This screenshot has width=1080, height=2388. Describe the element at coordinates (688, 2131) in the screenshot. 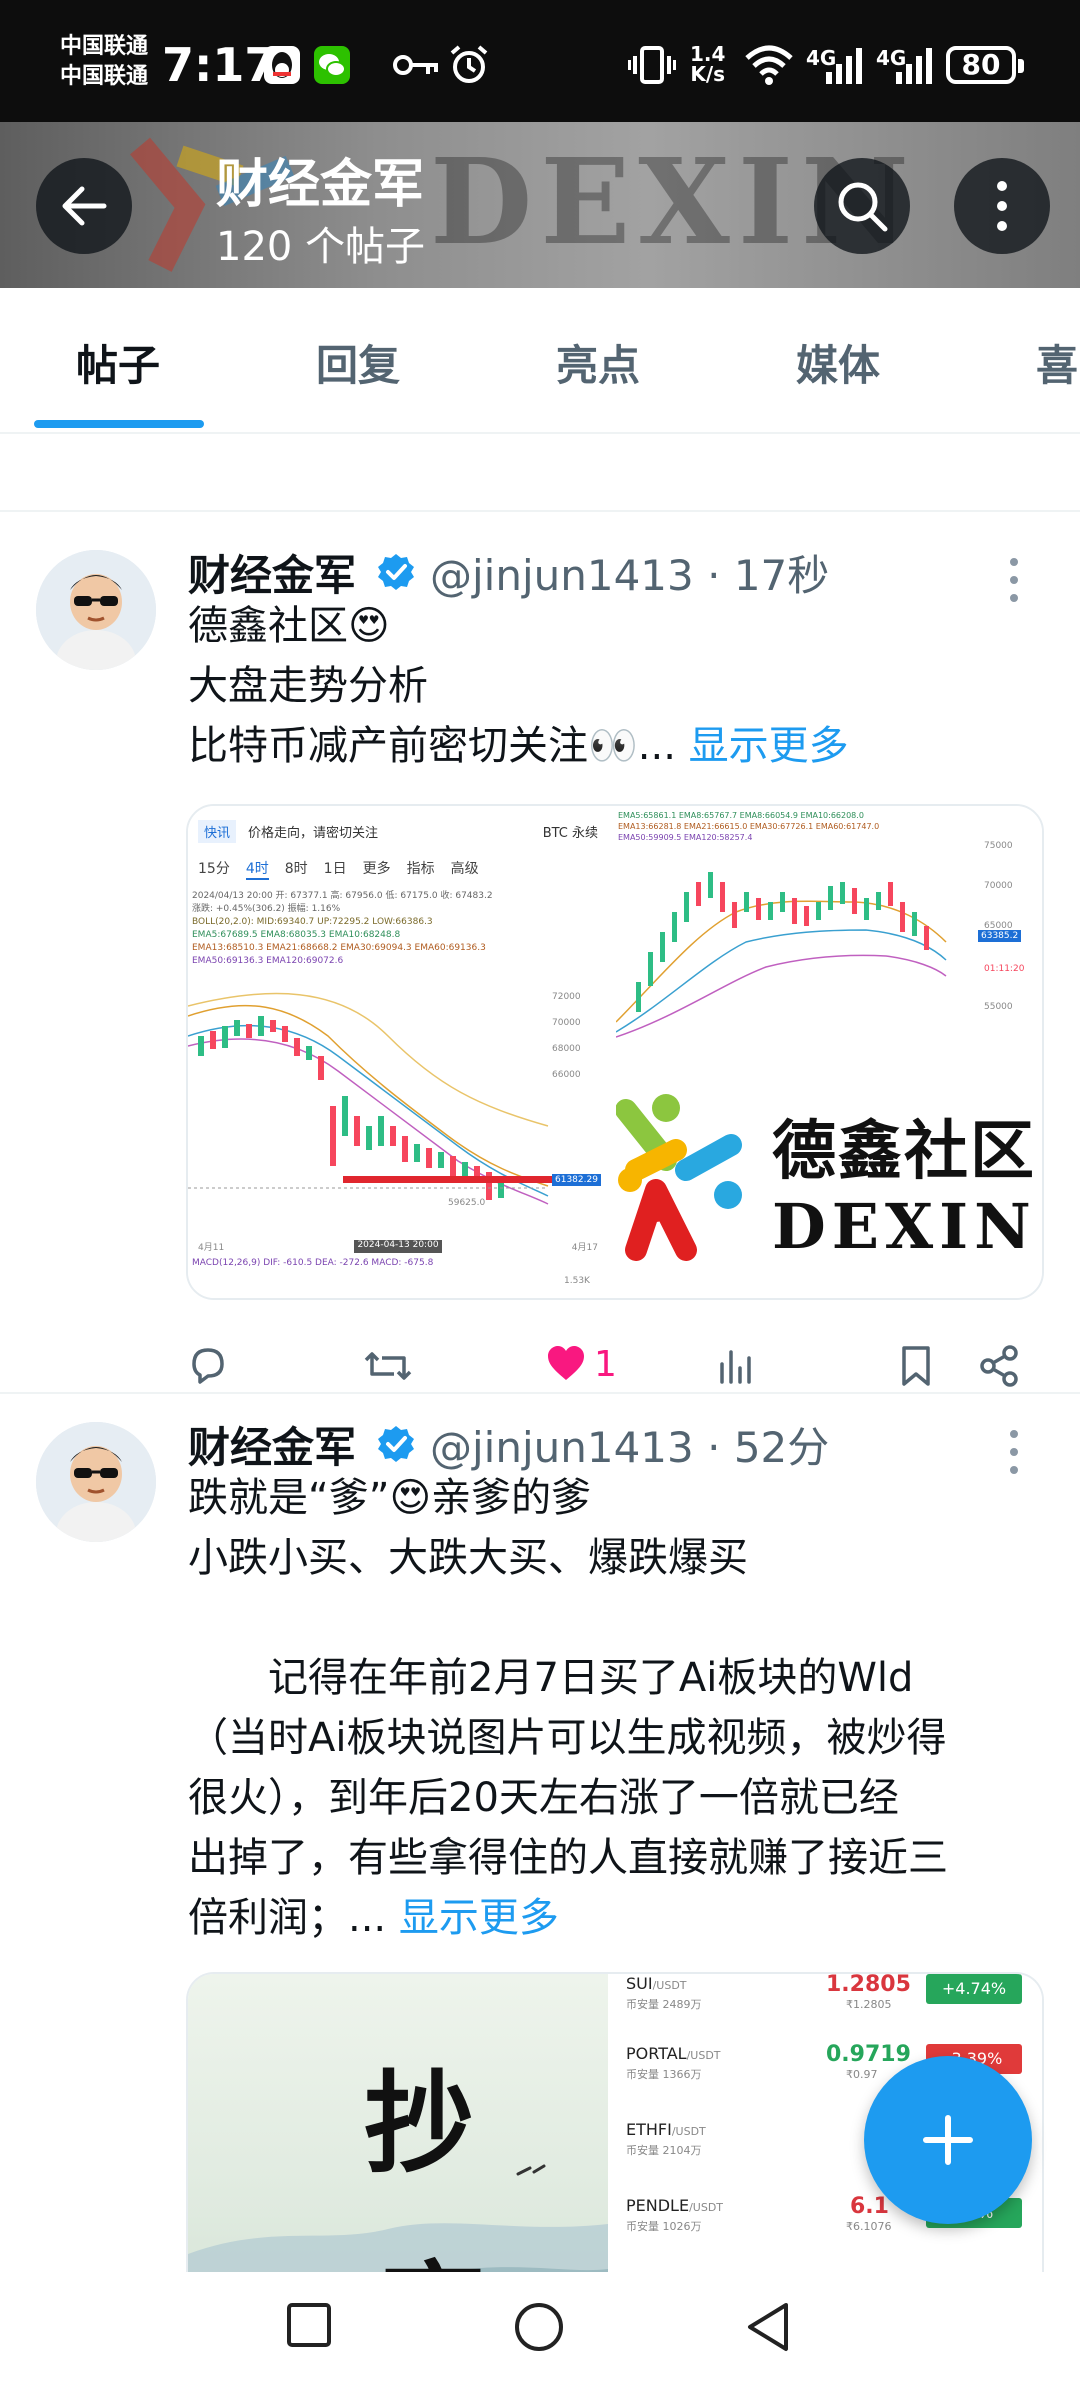

I see `coin-quote: /USDT` at that location.